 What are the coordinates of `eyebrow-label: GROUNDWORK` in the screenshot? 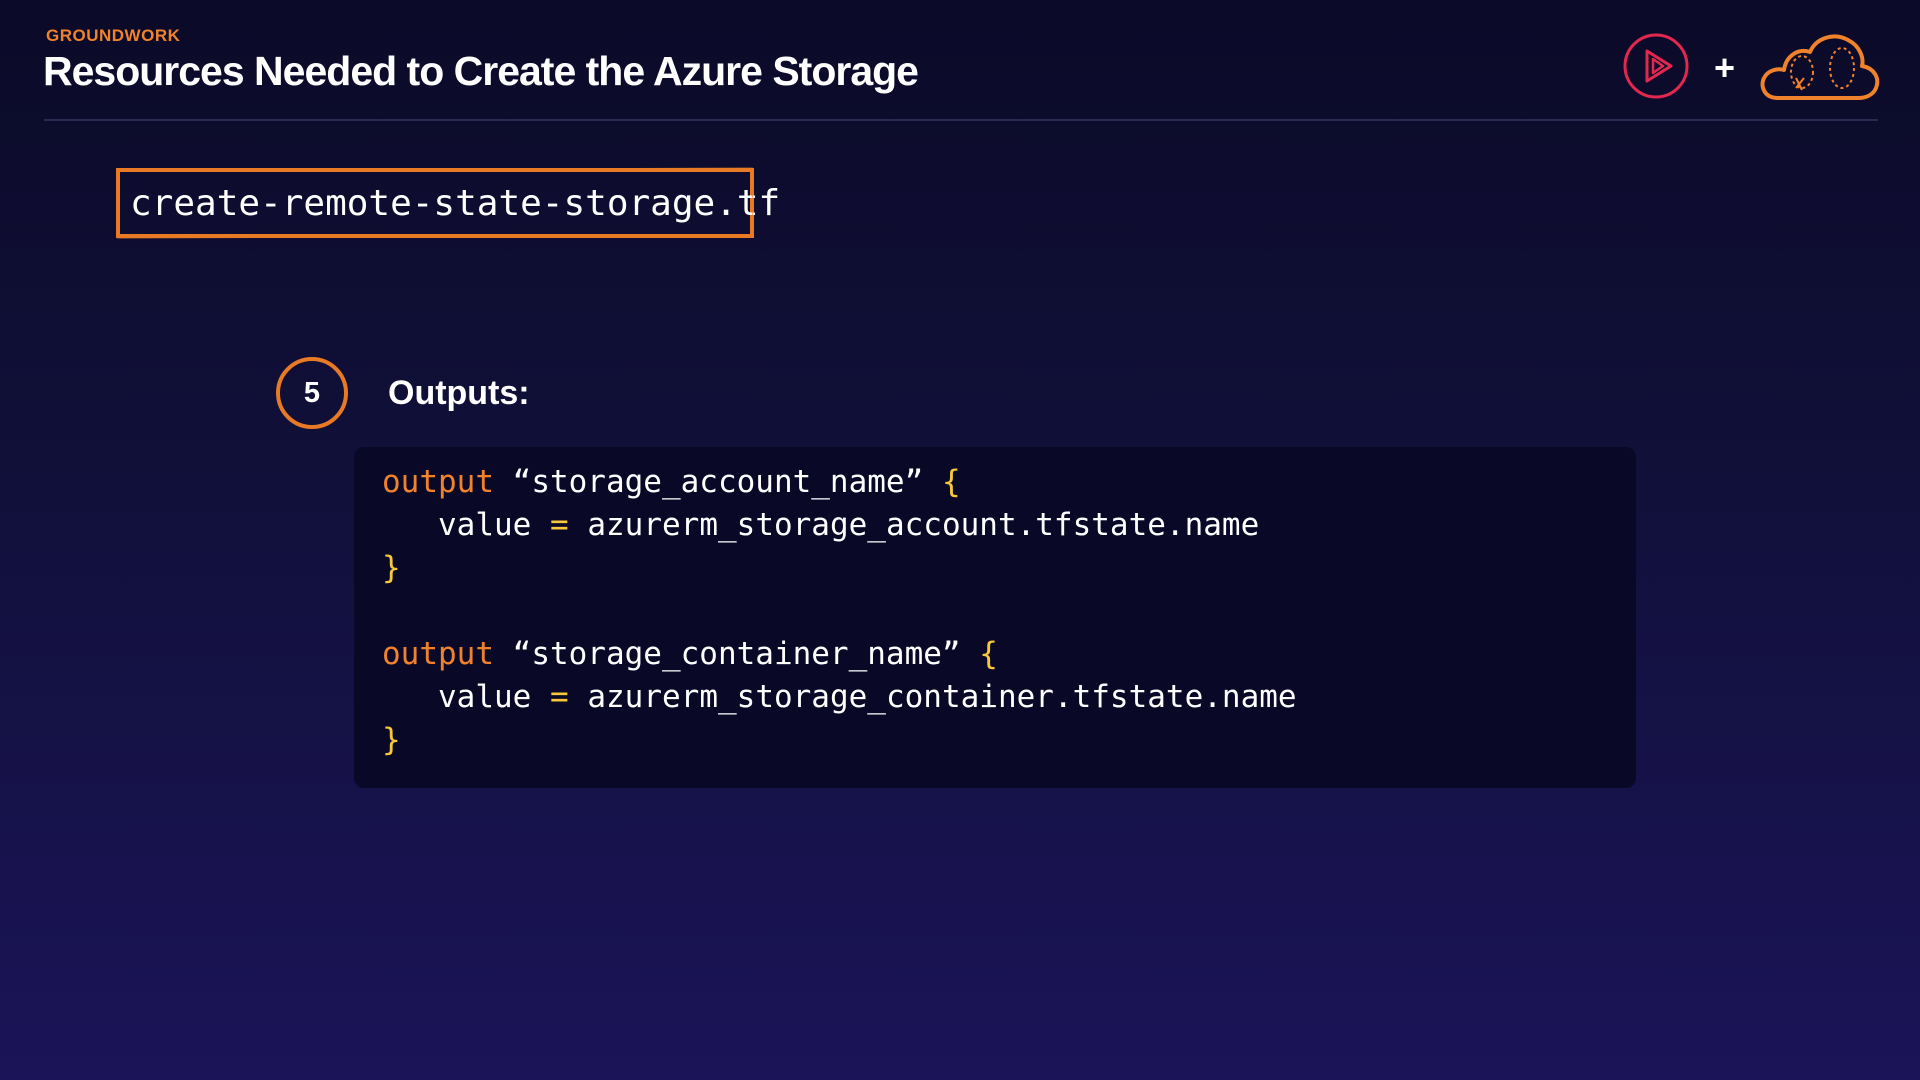 It's located at (113, 35).